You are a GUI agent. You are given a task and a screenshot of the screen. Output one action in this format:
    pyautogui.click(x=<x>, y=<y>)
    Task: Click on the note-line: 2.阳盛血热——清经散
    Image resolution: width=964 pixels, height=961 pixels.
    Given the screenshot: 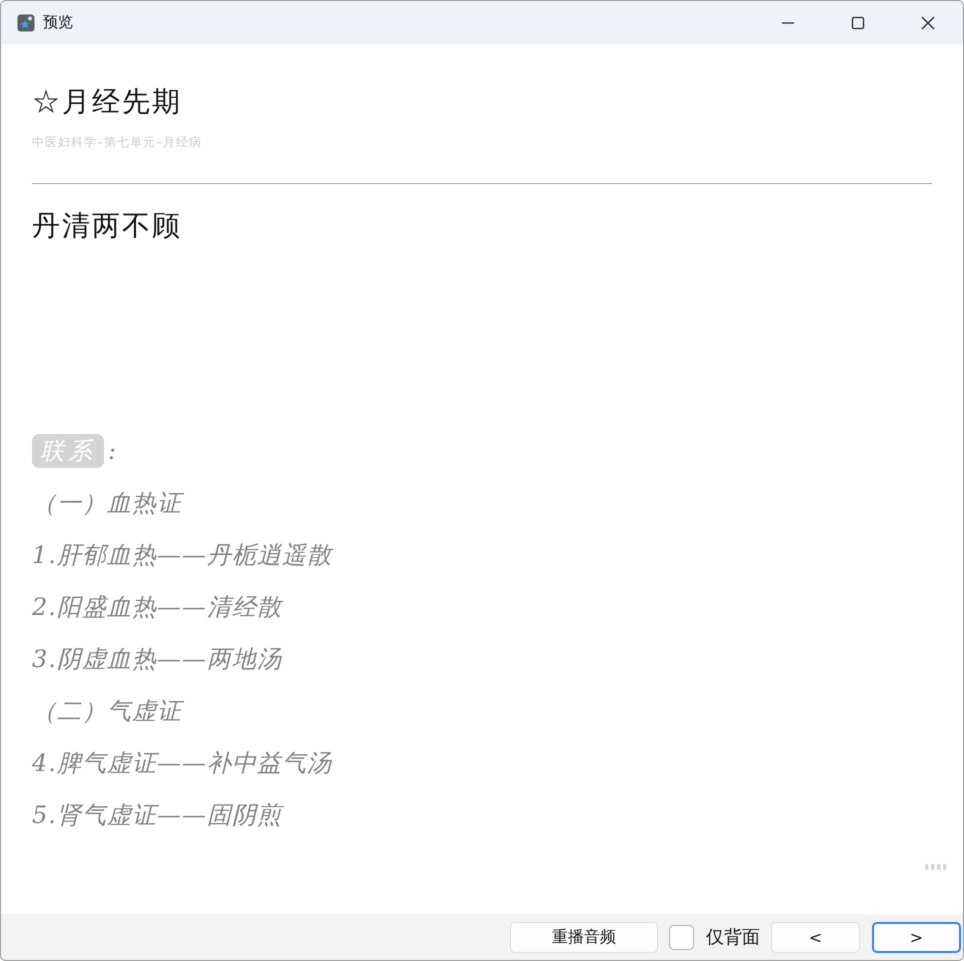 What is the action you would take?
    pyautogui.click(x=158, y=607)
    